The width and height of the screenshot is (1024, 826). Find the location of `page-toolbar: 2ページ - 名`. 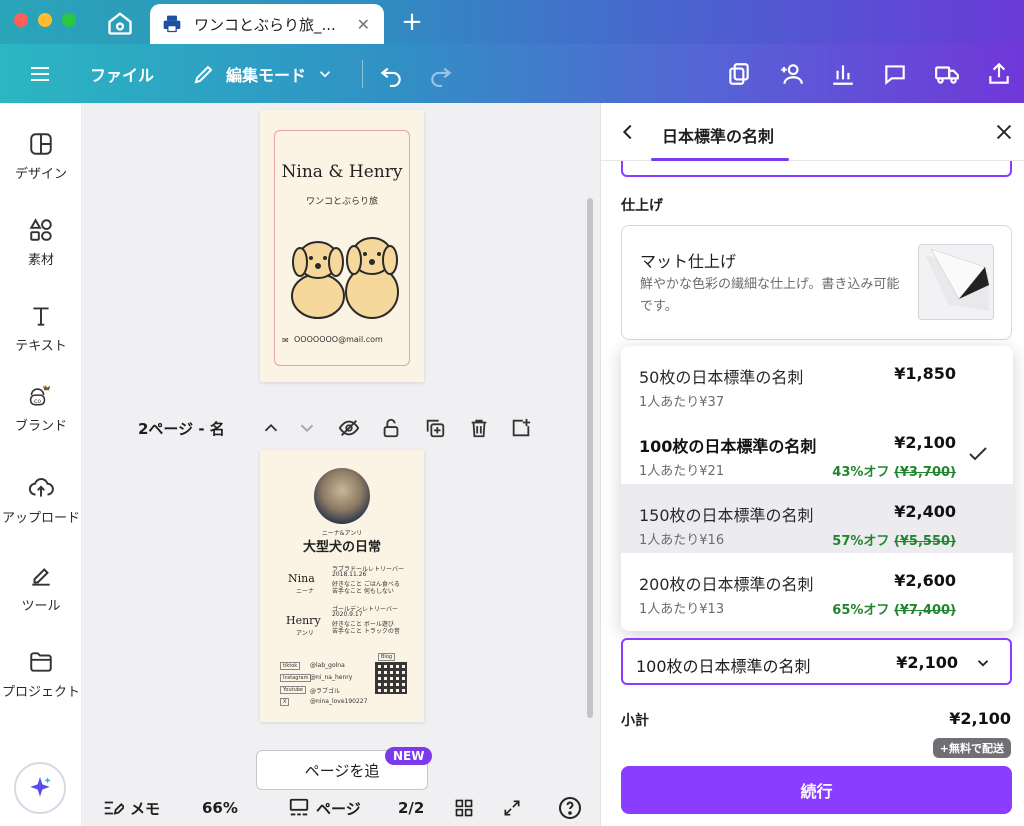

page-toolbar: 2ページ - 名 is located at coordinates (338, 428).